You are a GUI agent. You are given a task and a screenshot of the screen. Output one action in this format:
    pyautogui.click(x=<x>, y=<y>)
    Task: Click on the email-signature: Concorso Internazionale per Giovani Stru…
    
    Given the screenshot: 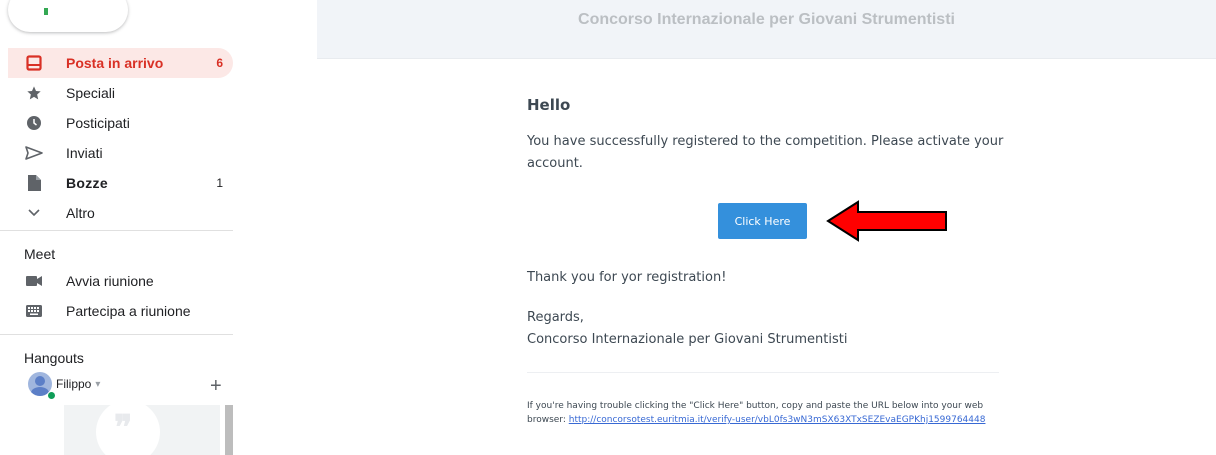 What is the action you would take?
    pyautogui.click(x=687, y=339)
    